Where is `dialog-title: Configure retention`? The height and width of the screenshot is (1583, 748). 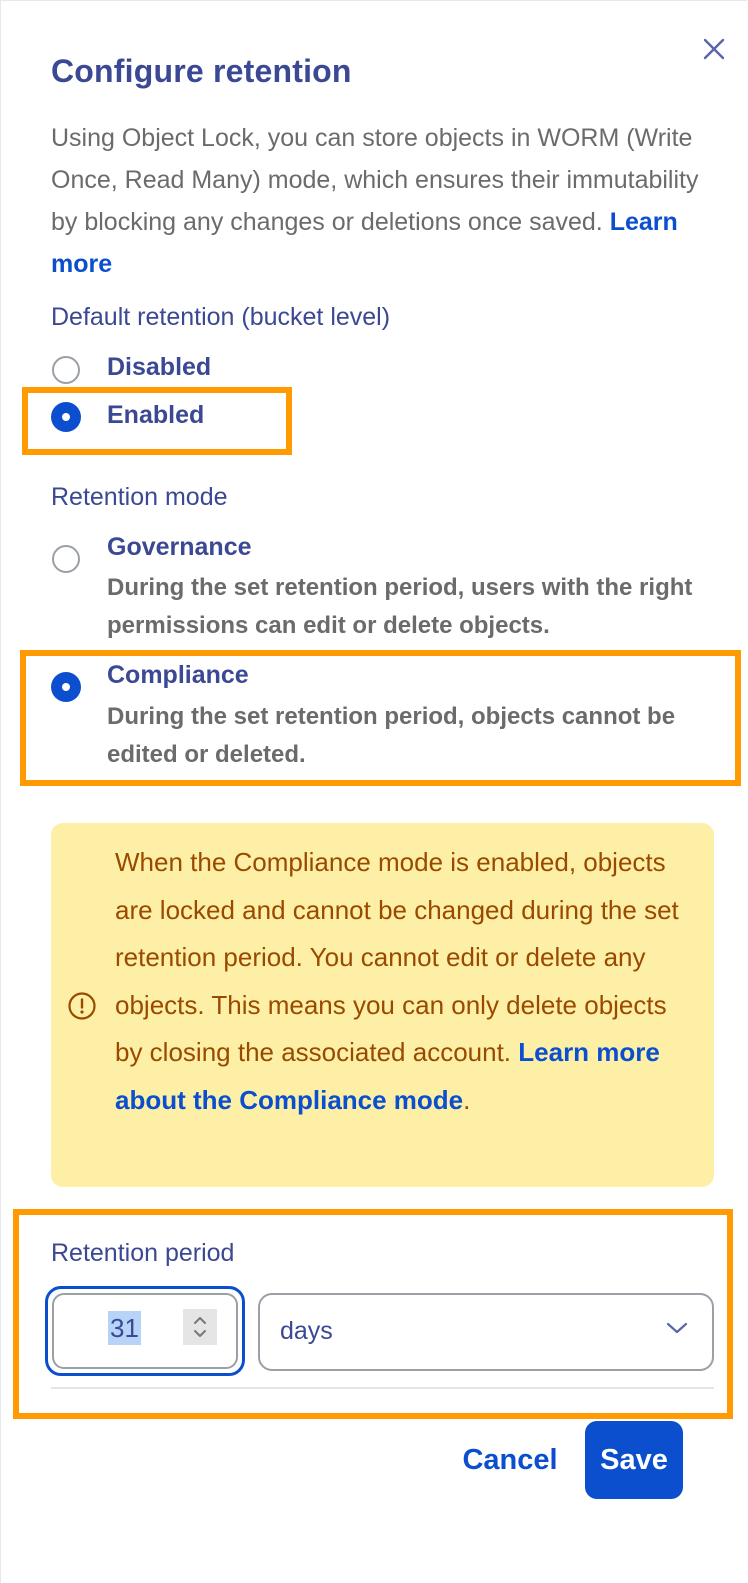 dialog-title: Configure retention is located at coordinates (201, 71).